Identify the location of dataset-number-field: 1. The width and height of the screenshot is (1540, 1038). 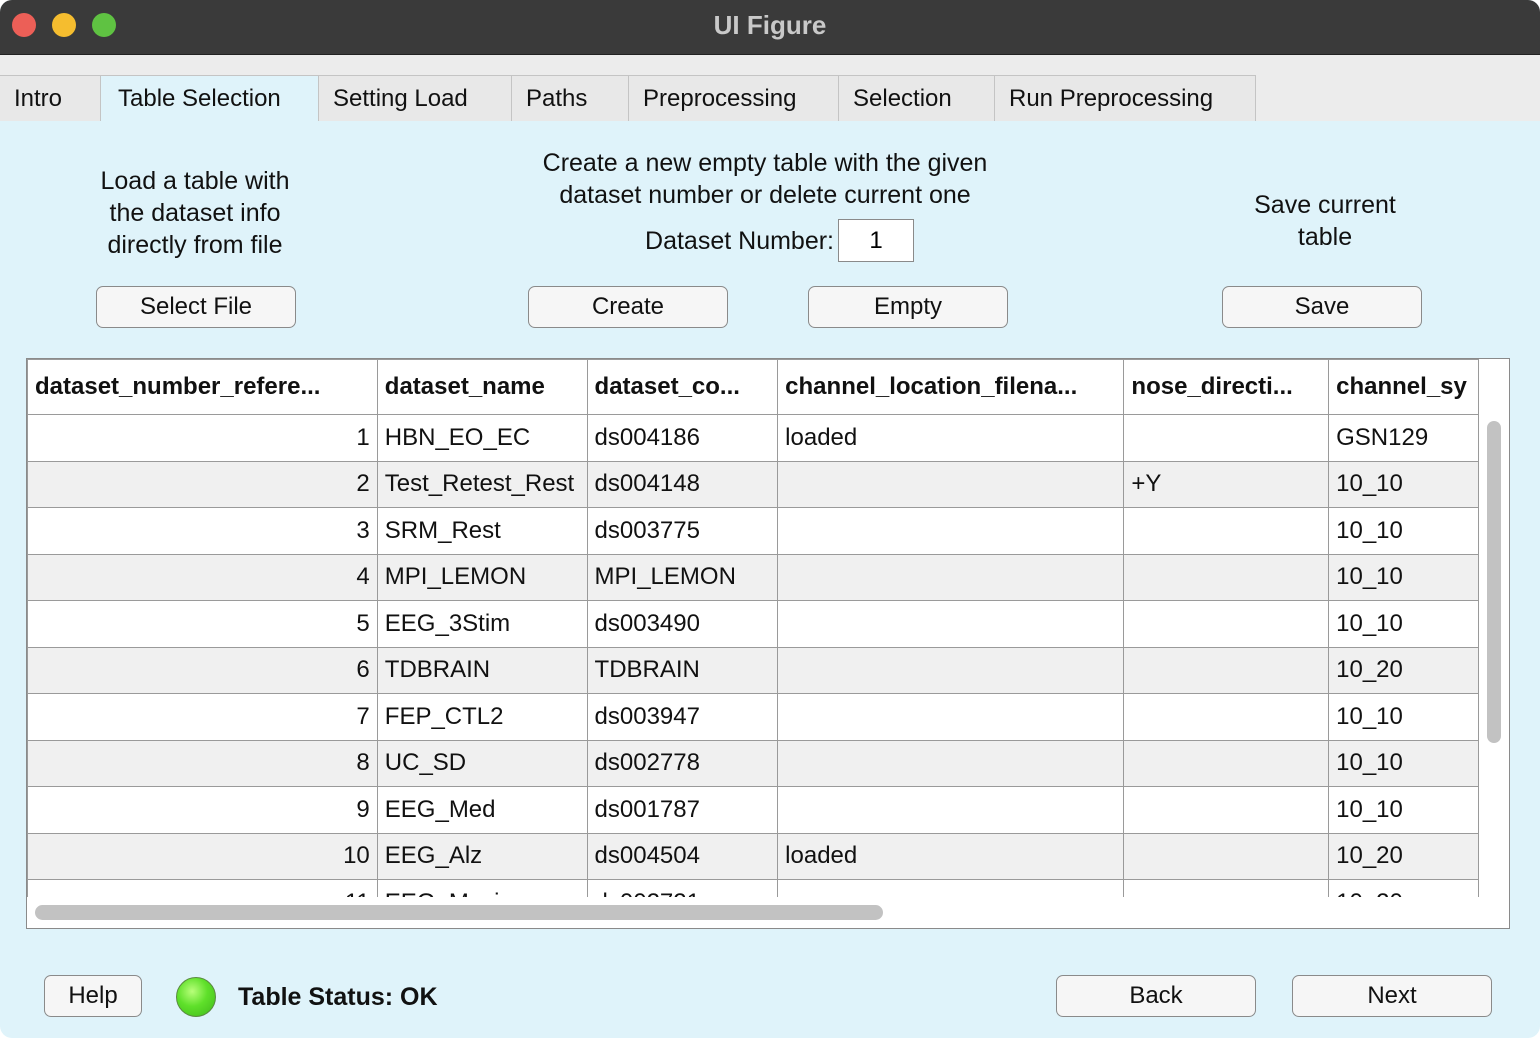
(876, 240).